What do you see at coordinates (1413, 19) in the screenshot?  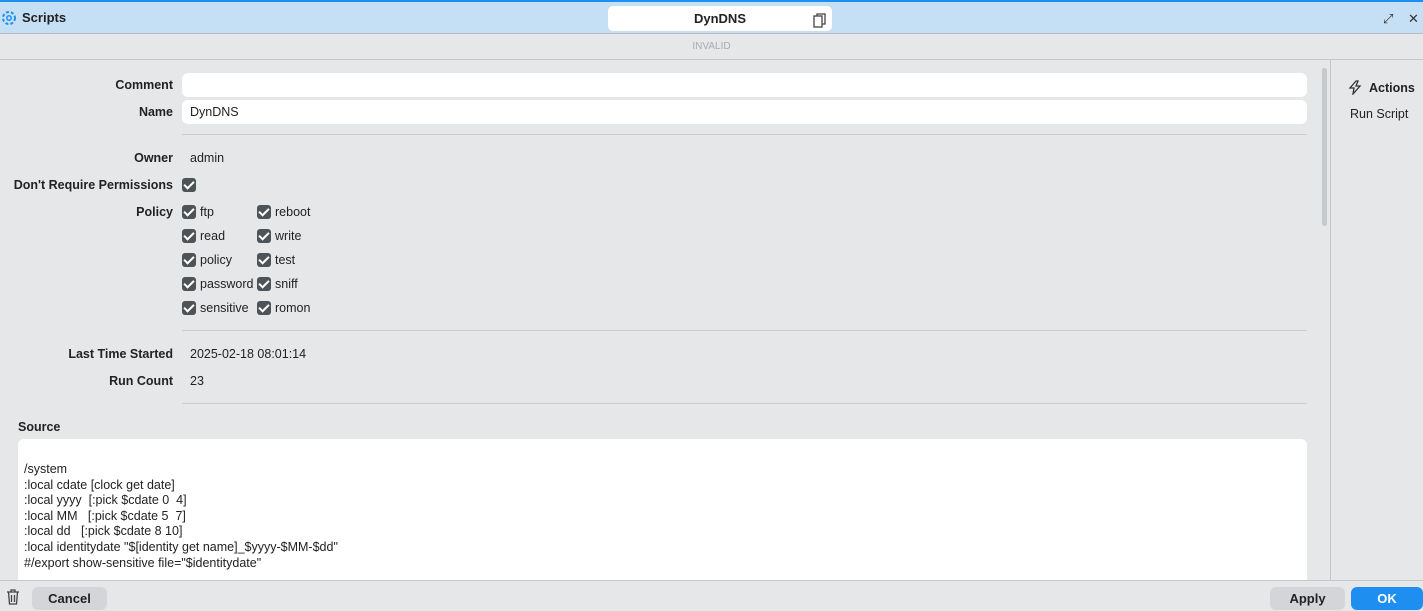 I see `close-icon: ✕` at bounding box center [1413, 19].